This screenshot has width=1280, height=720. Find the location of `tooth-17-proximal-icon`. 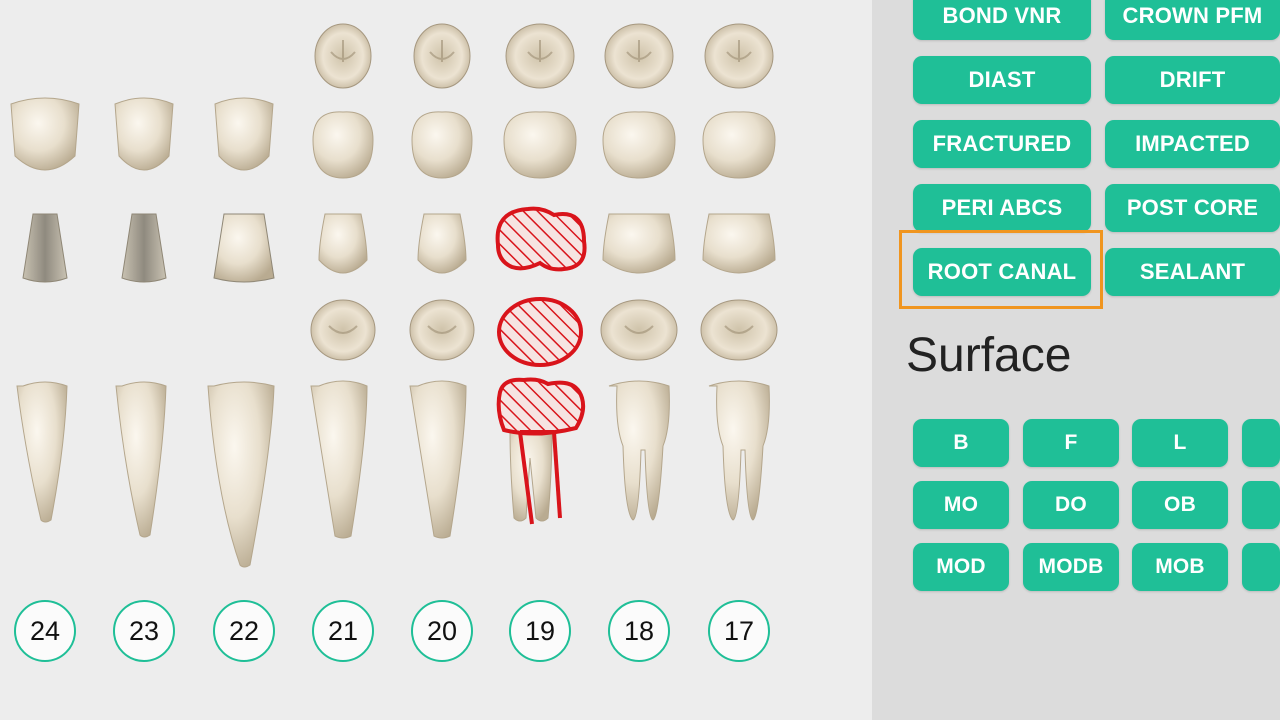

tooth-17-proximal-icon is located at coordinates (739, 243).